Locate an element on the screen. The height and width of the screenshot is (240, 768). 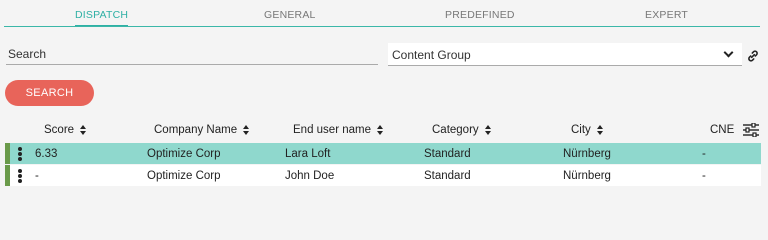
column-settings-icon is located at coordinates (751, 130).